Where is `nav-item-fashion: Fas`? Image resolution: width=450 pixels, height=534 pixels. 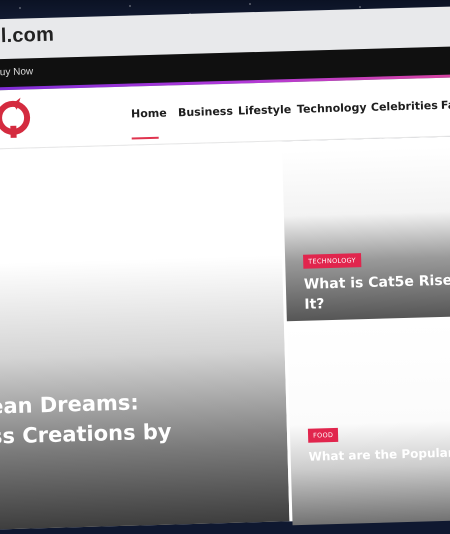 nav-item-fashion: Fas is located at coordinates (445, 105).